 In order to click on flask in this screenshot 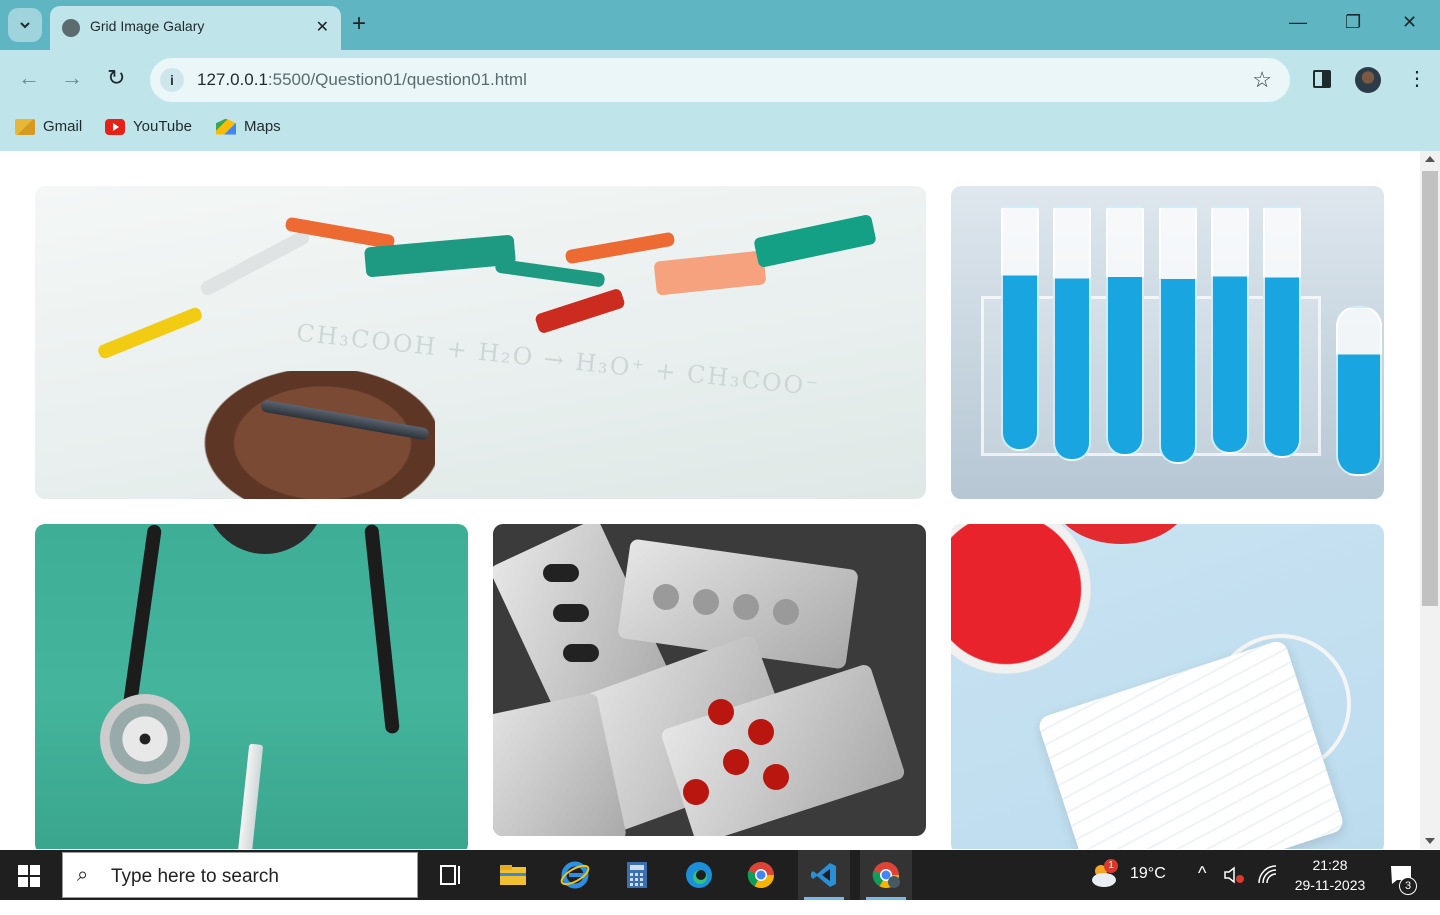, I will do `click(1359, 391)`.